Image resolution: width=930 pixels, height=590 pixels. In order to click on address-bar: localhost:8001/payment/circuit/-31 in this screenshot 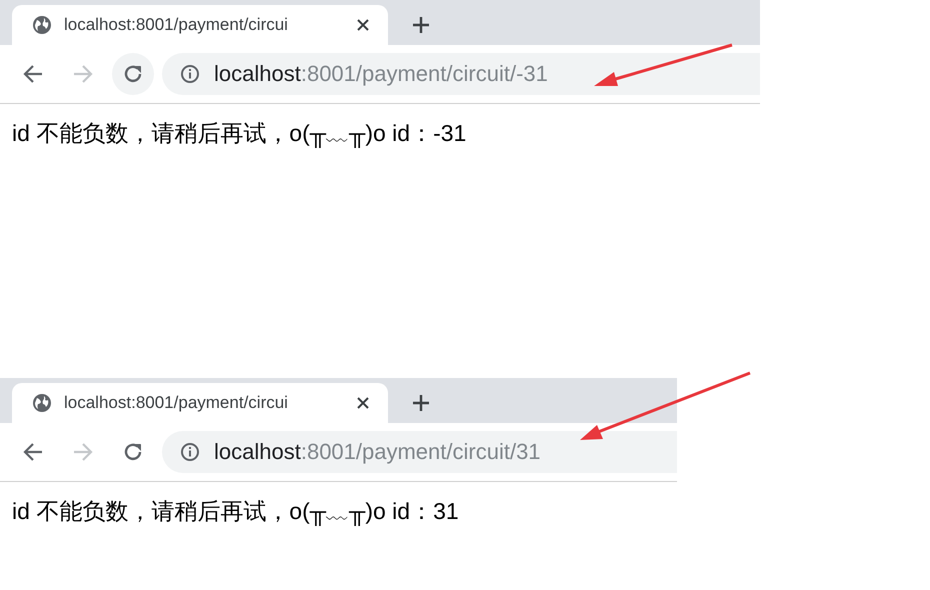, I will do `click(461, 74)`.